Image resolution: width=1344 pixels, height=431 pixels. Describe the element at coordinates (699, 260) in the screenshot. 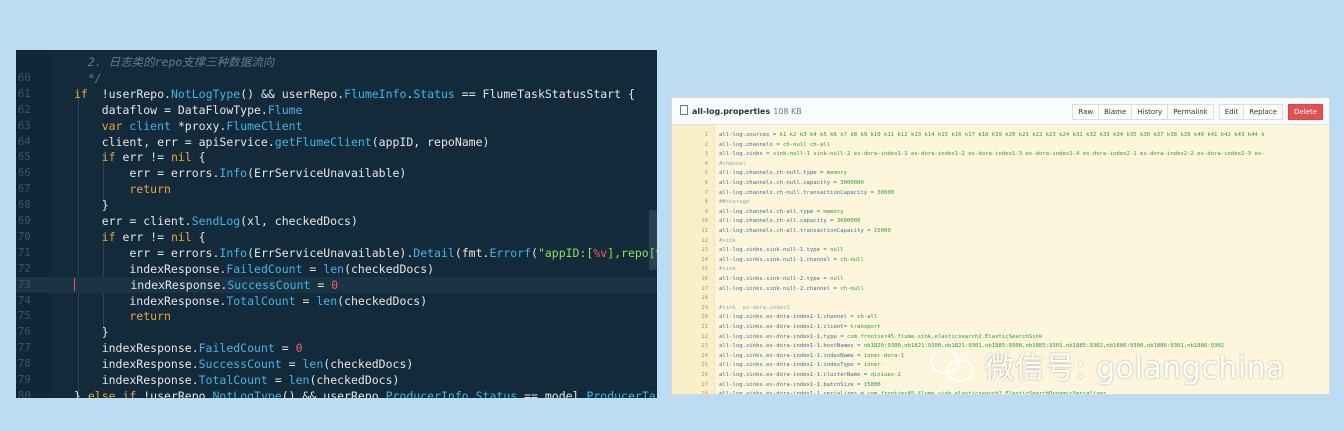

I see `file-line-number: 14` at that location.